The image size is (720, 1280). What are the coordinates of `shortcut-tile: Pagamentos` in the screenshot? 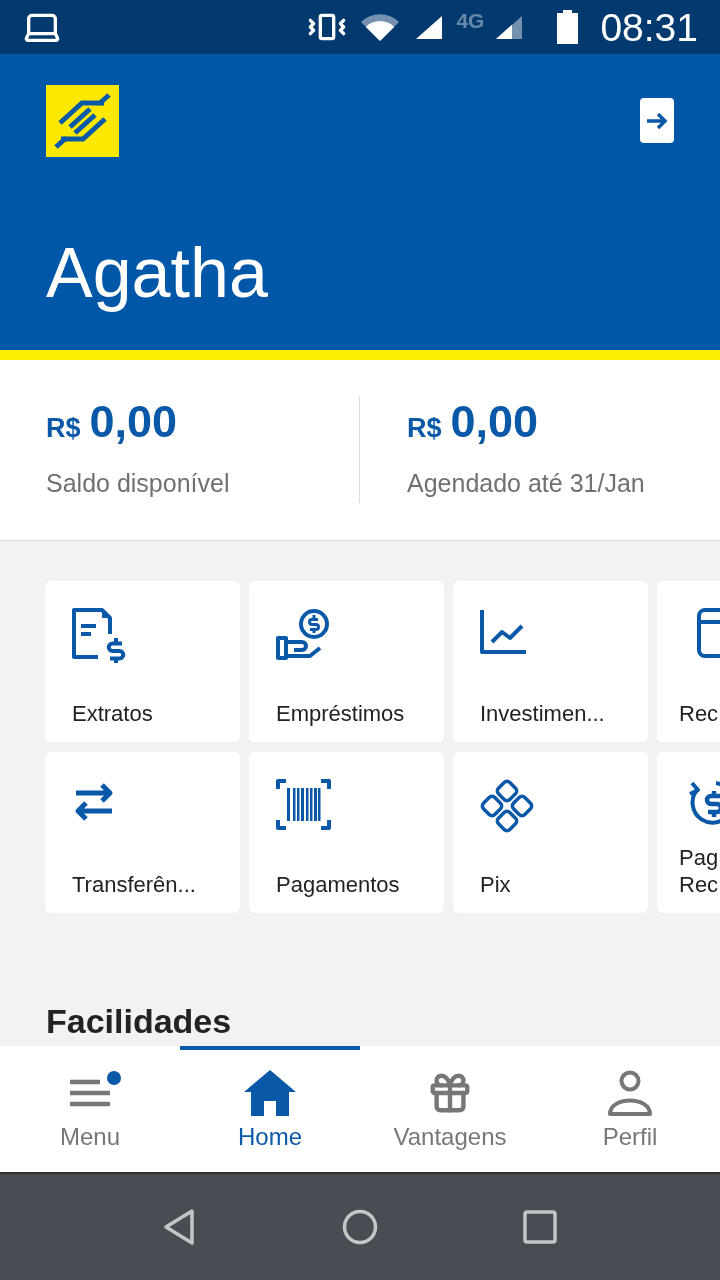 It's located at (346, 832).